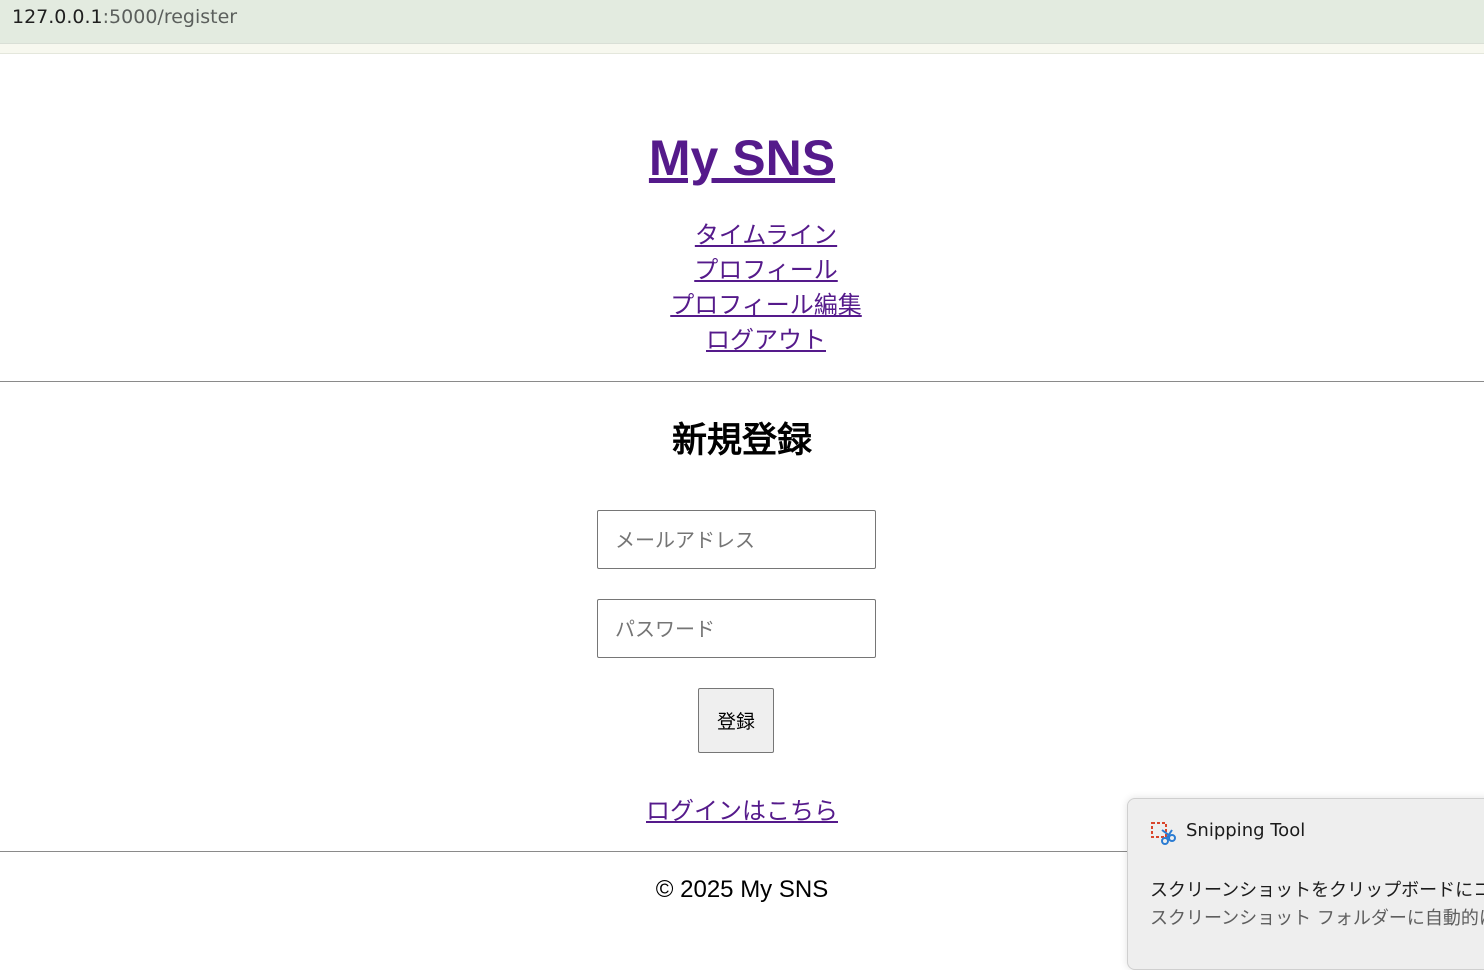 The width and height of the screenshot is (1484, 970). I want to click on email-field, so click(736, 539).